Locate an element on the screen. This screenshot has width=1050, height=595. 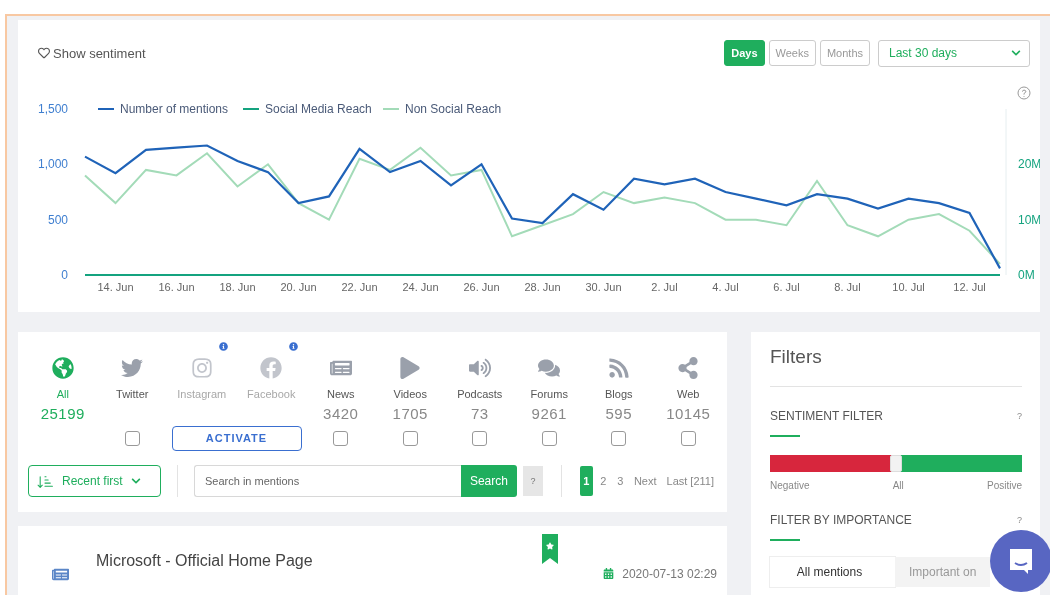
source-count: 9261 is located at coordinates (549, 414).